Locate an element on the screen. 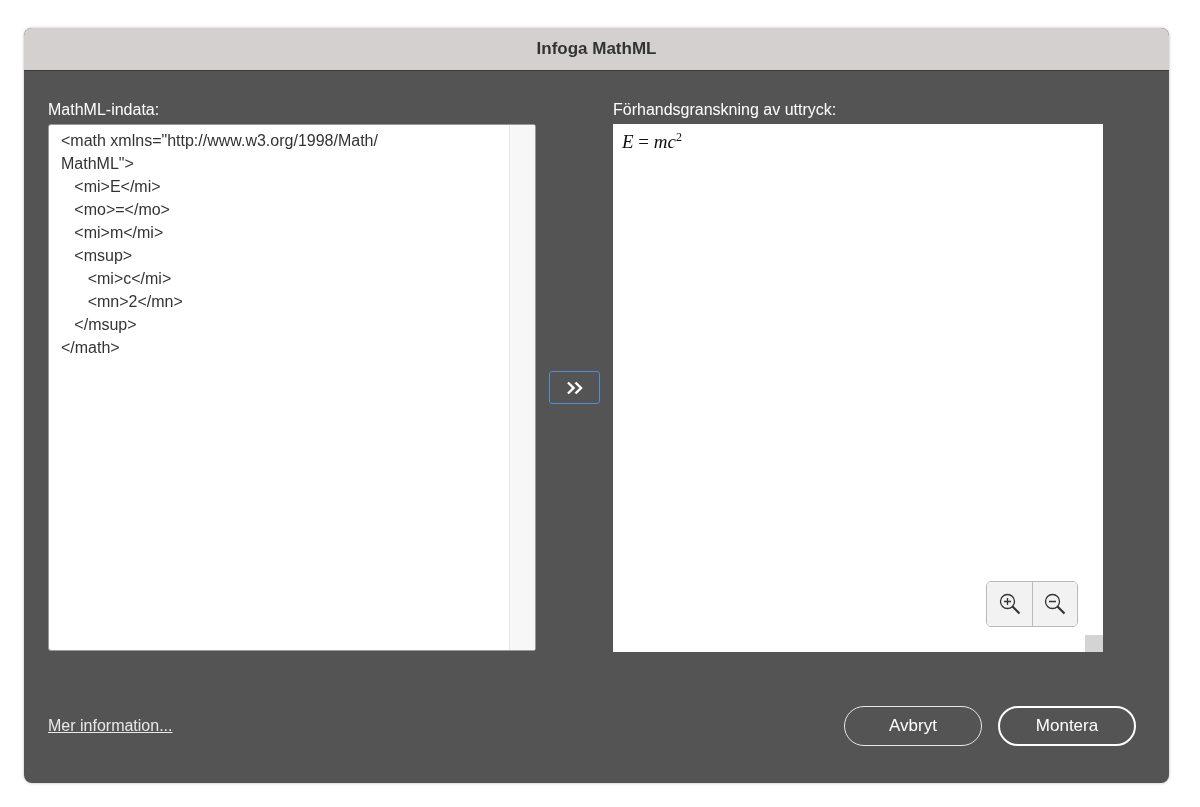 This screenshot has height=807, width=1200. zoom-out-icon is located at coordinates (1055, 604).